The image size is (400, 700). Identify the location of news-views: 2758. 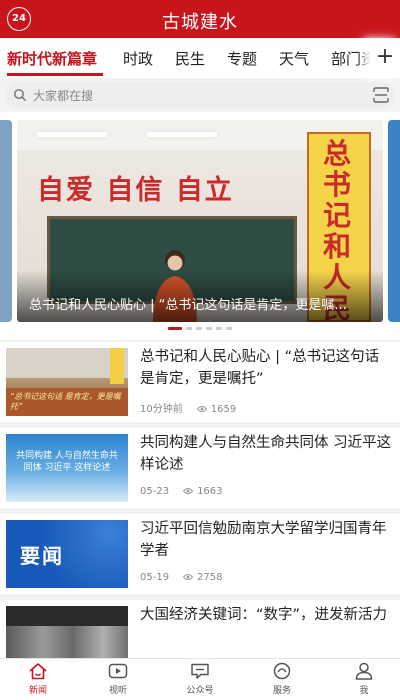
(210, 577).